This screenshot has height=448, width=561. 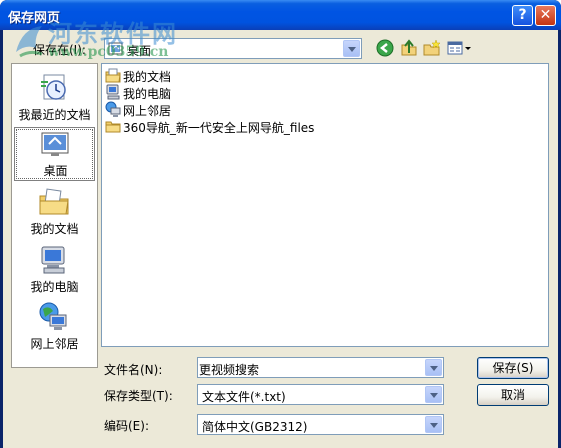 I want to click on filetype-label: 保存类型(T):, so click(x=138, y=396).